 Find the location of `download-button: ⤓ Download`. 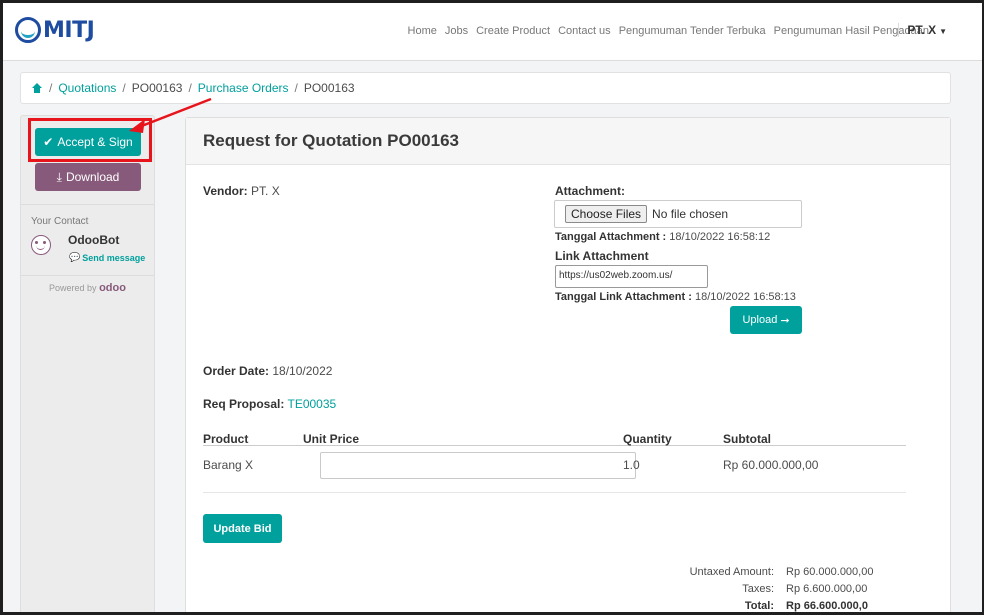

download-button: ⤓ Download is located at coordinates (88, 177).